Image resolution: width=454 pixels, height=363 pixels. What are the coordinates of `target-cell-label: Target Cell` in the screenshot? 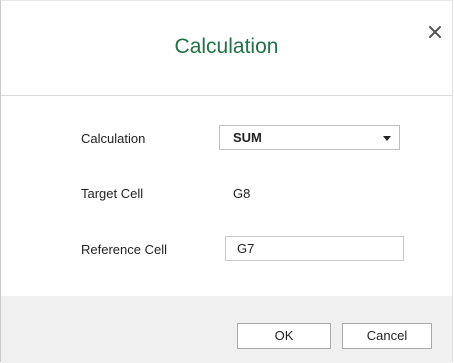 It's located at (112, 193).